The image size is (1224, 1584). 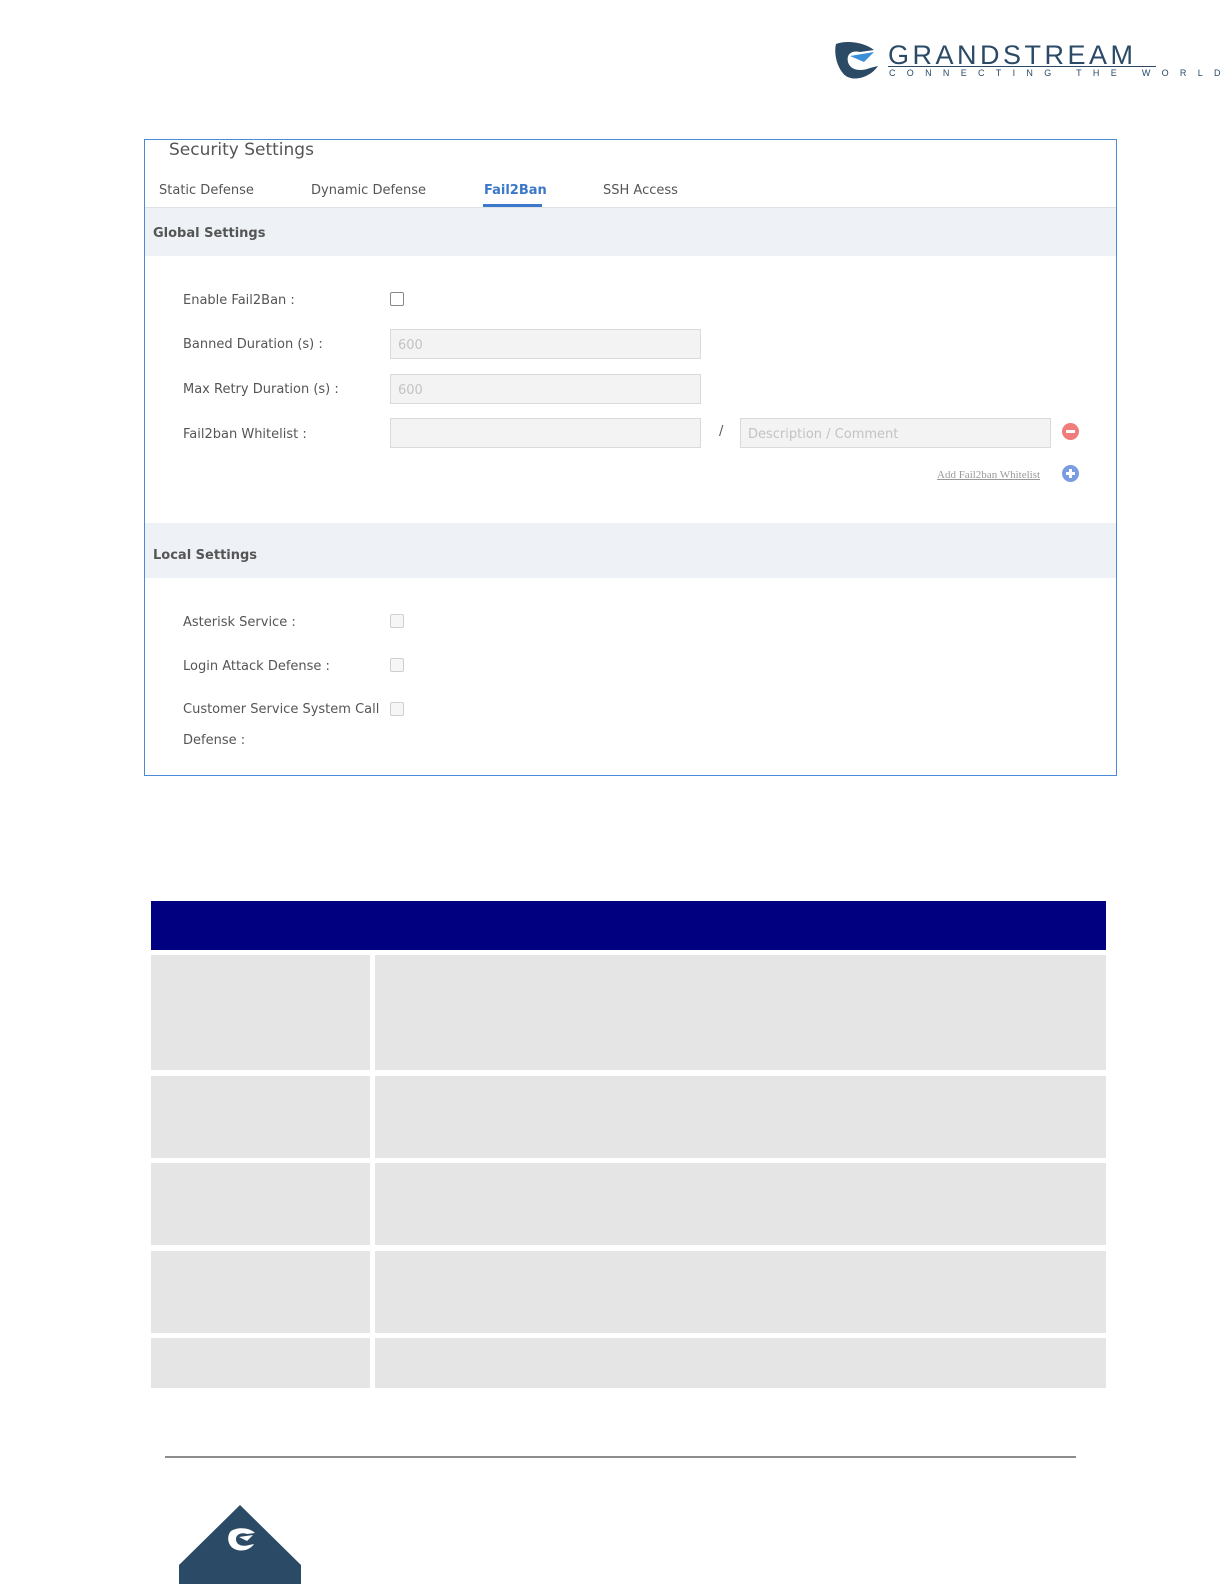 I want to click on plus-circle-icon, so click(x=1070, y=473).